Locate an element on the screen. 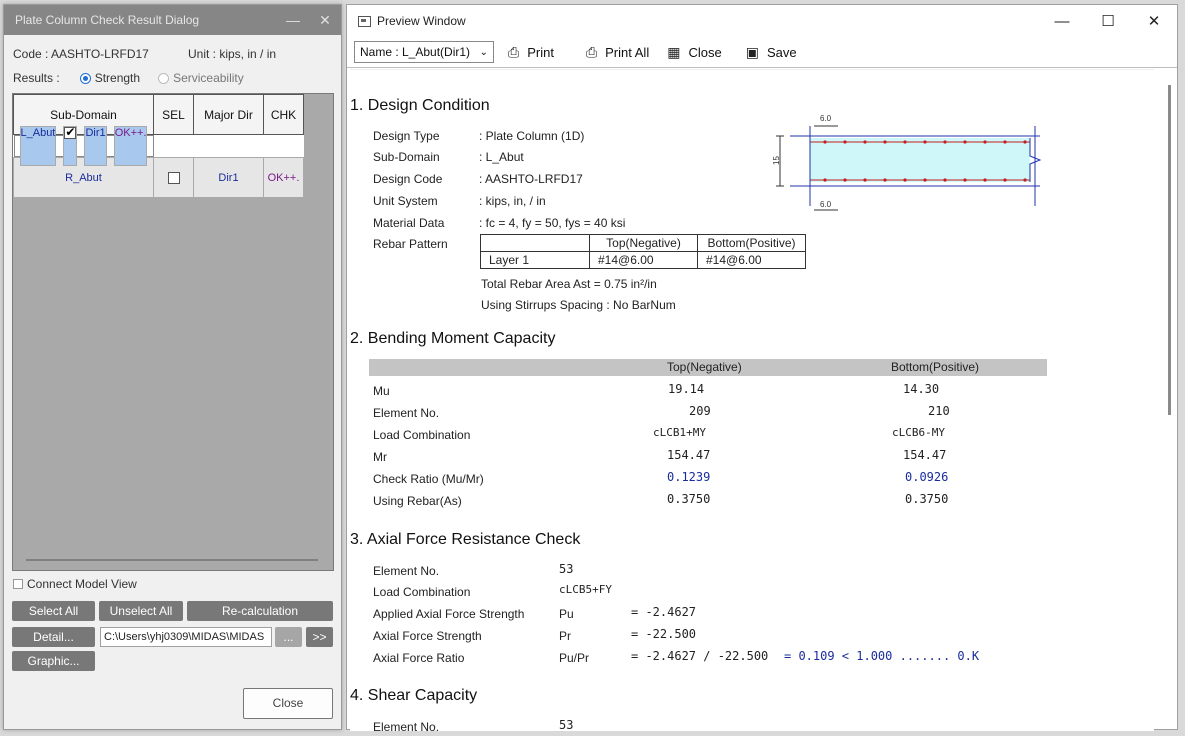 The width and height of the screenshot is (1185, 736). window-icon is located at coordinates (364, 21).